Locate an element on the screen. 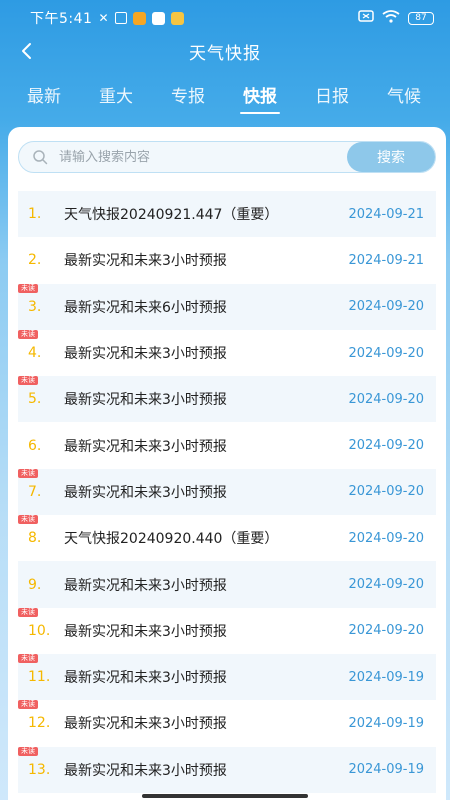  tab-special: 专报 is located at coordinates (188, 98).